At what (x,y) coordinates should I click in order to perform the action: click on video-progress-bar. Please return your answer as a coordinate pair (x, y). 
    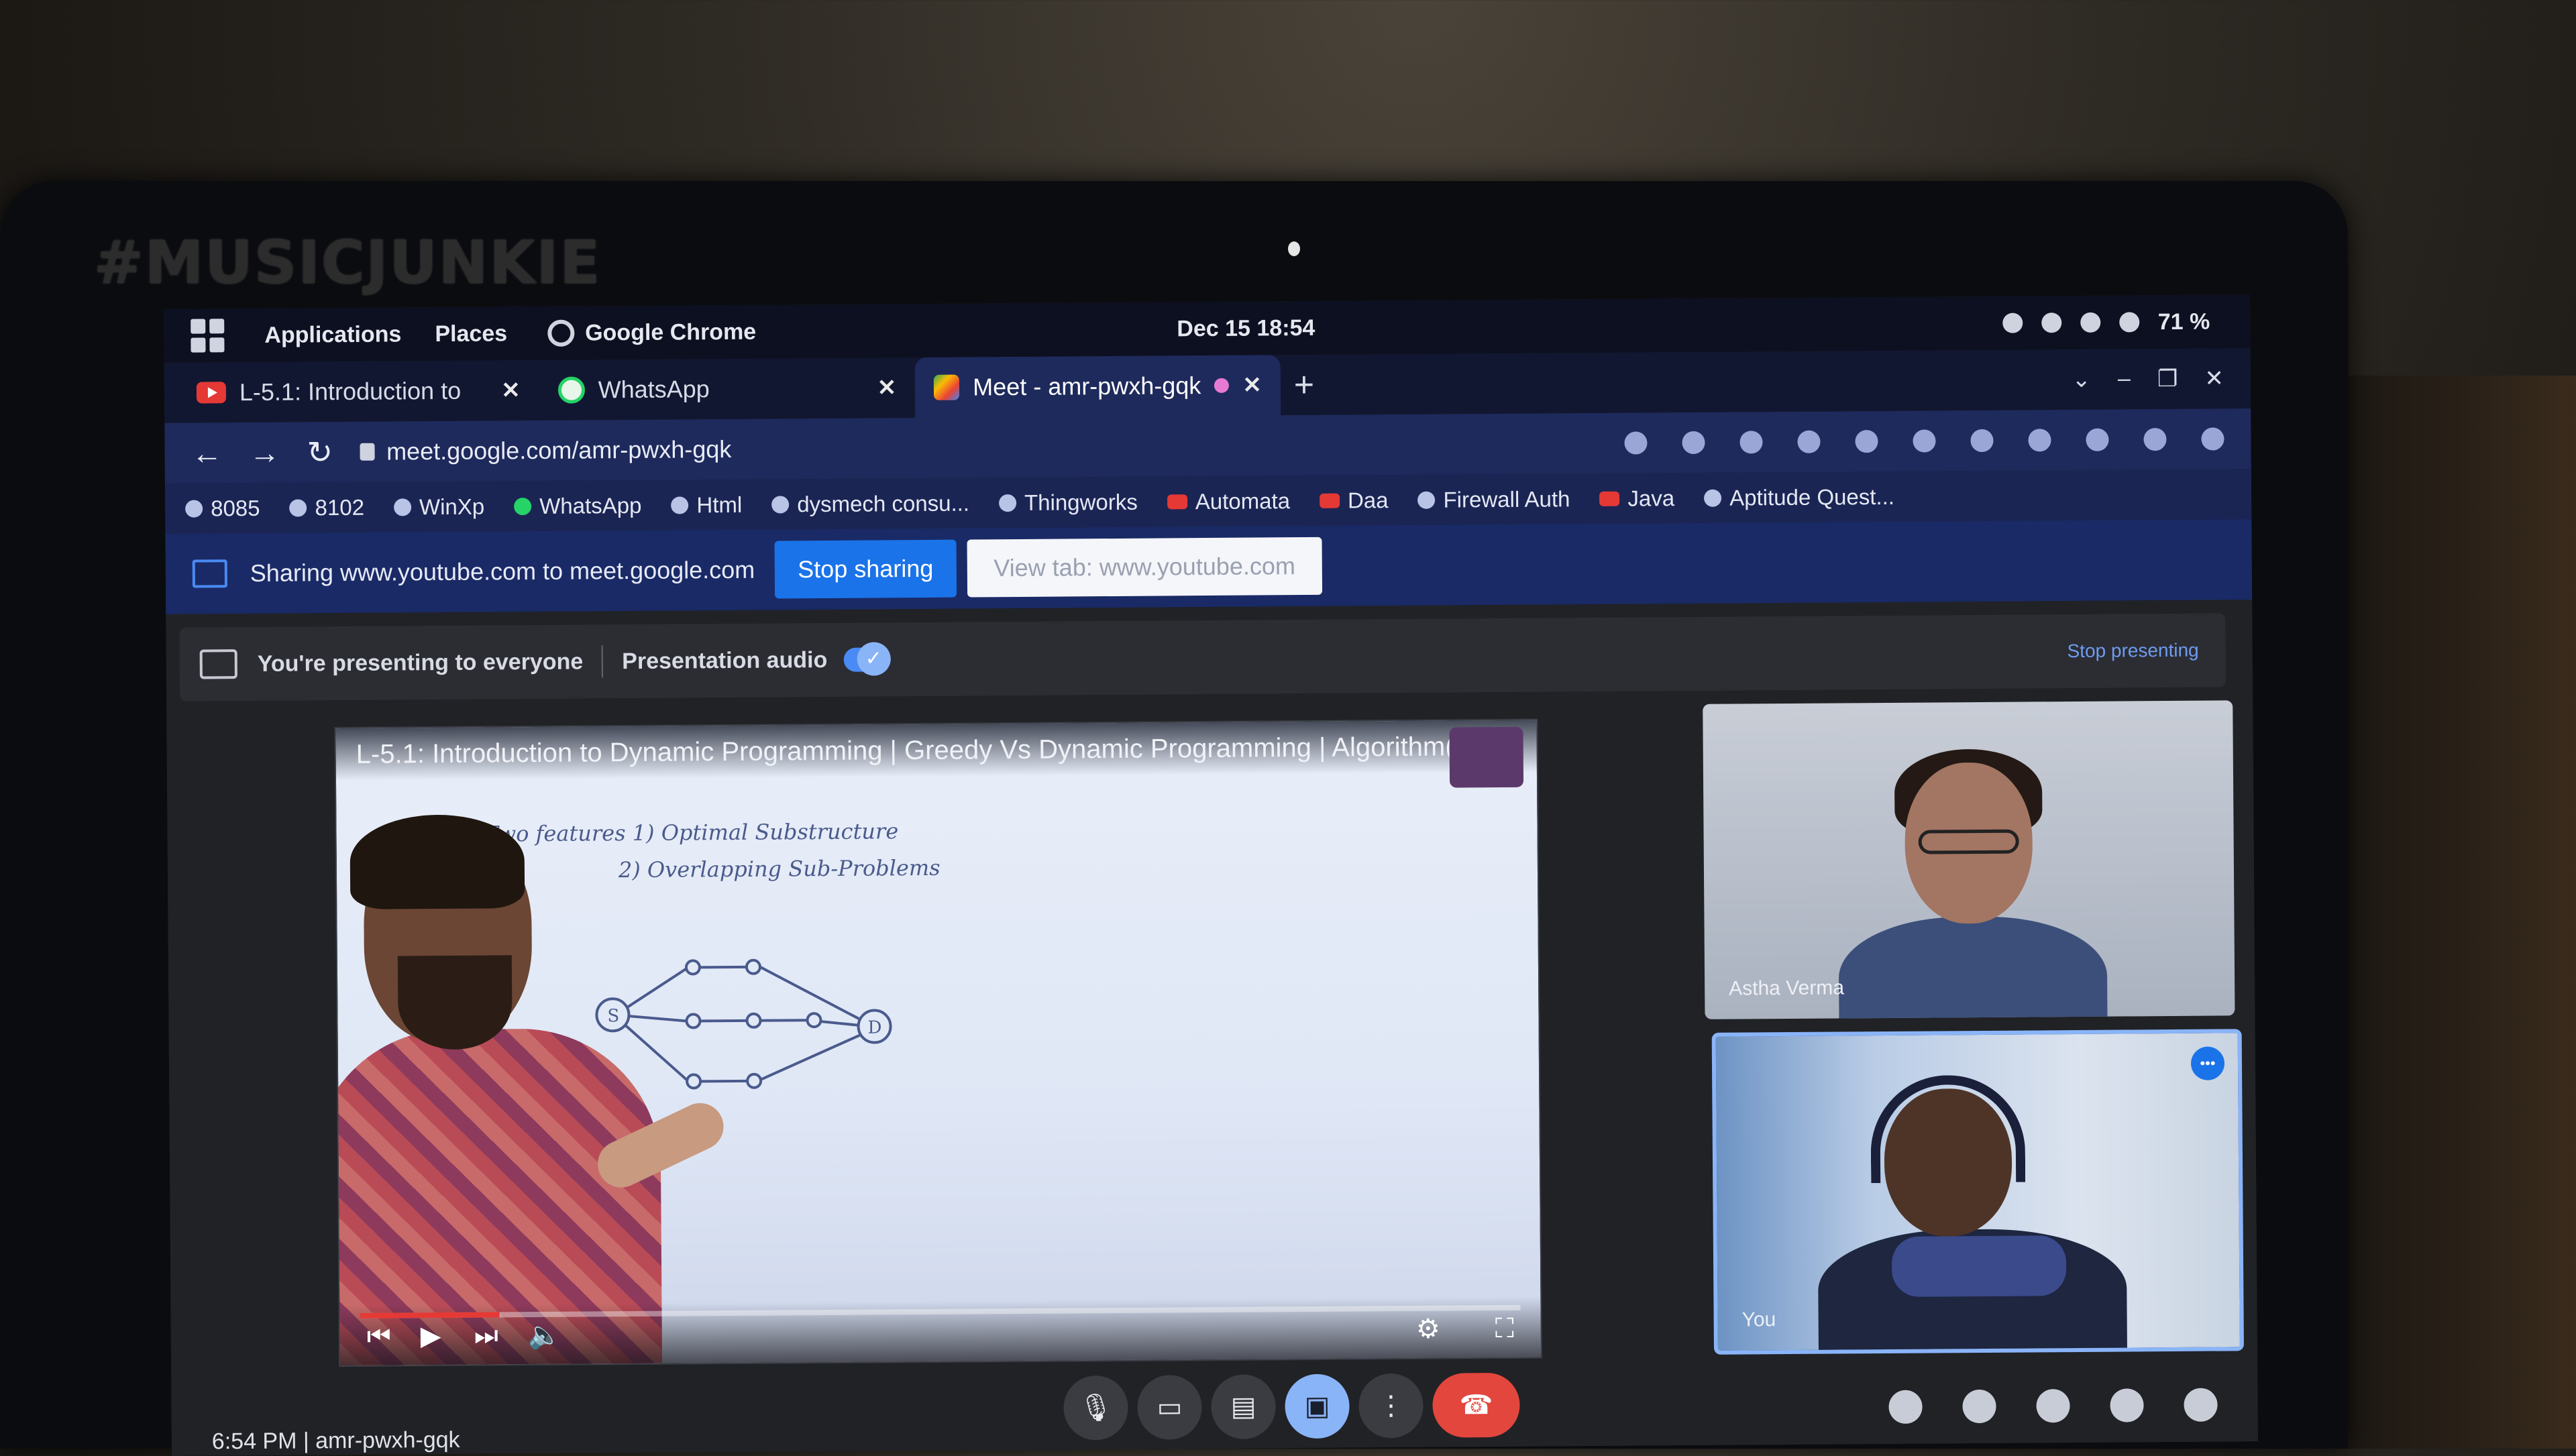
    Looking at the image, I should click on (940, 1312).